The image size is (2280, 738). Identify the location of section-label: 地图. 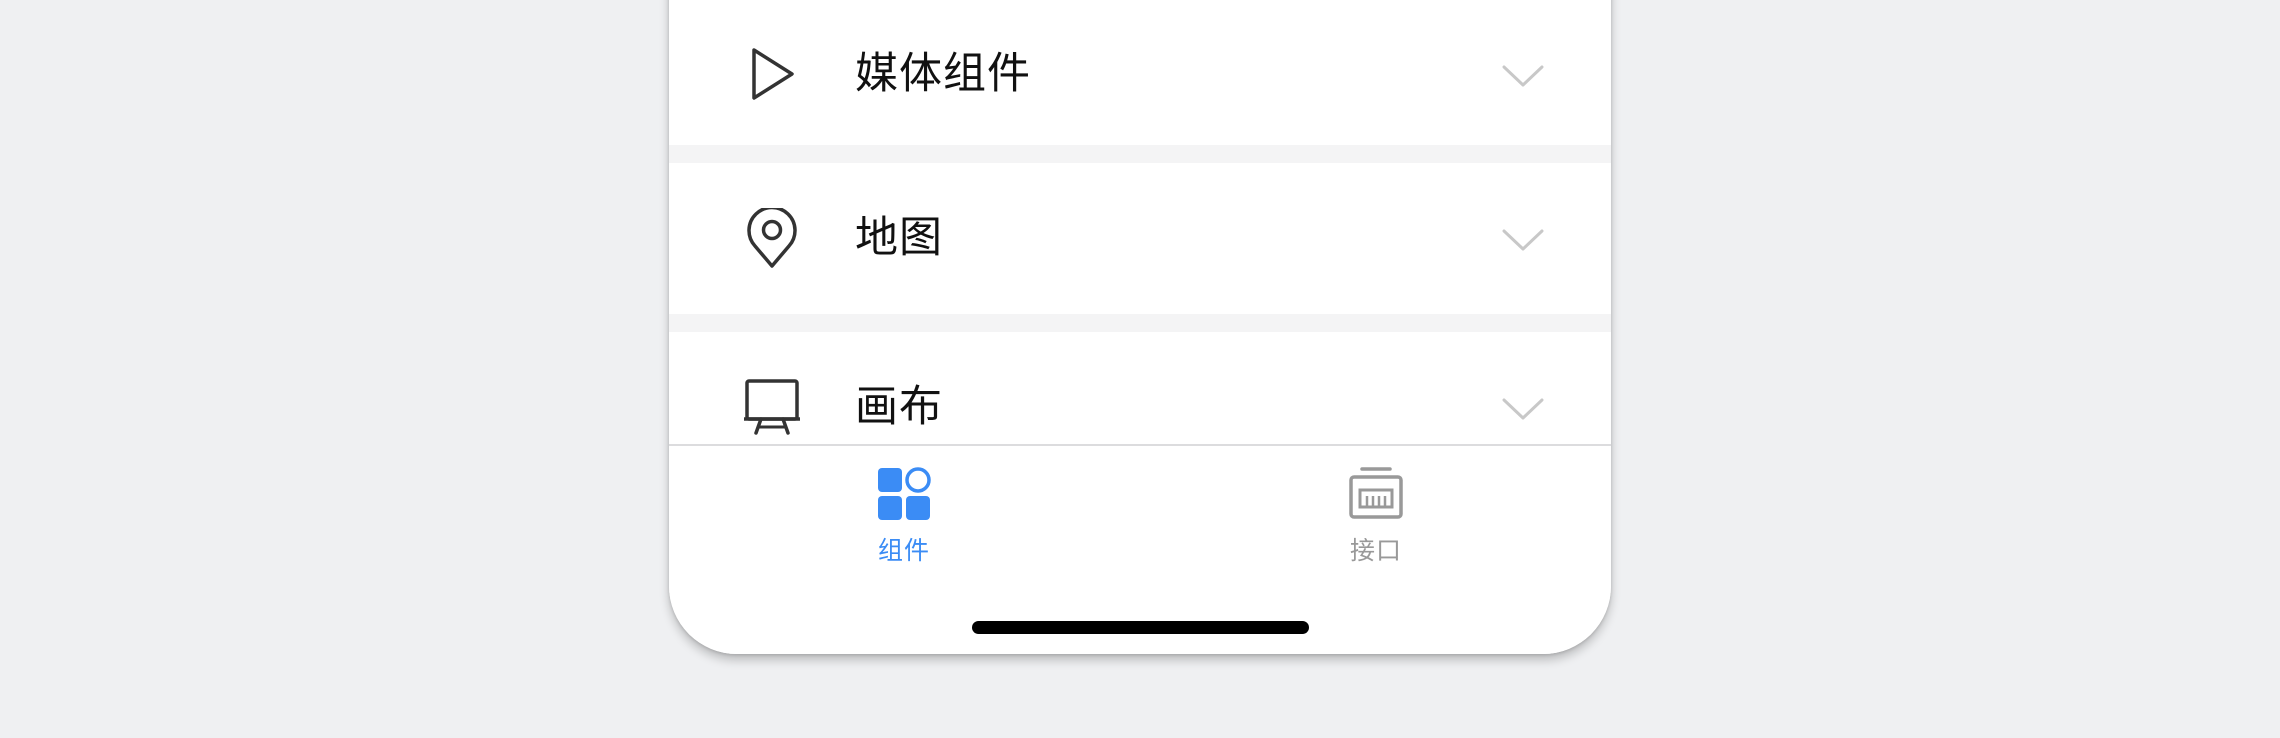
(899, 238).